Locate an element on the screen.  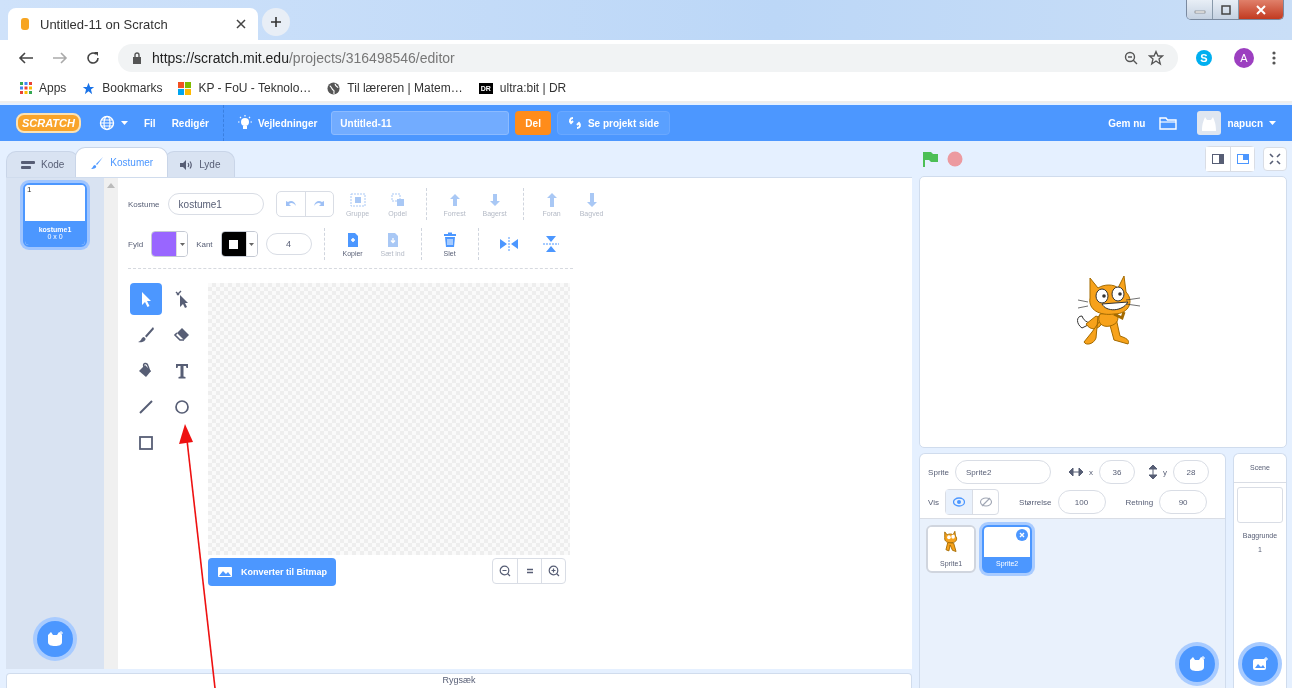
fullscreen-button is located at coordinates (1275, 159).